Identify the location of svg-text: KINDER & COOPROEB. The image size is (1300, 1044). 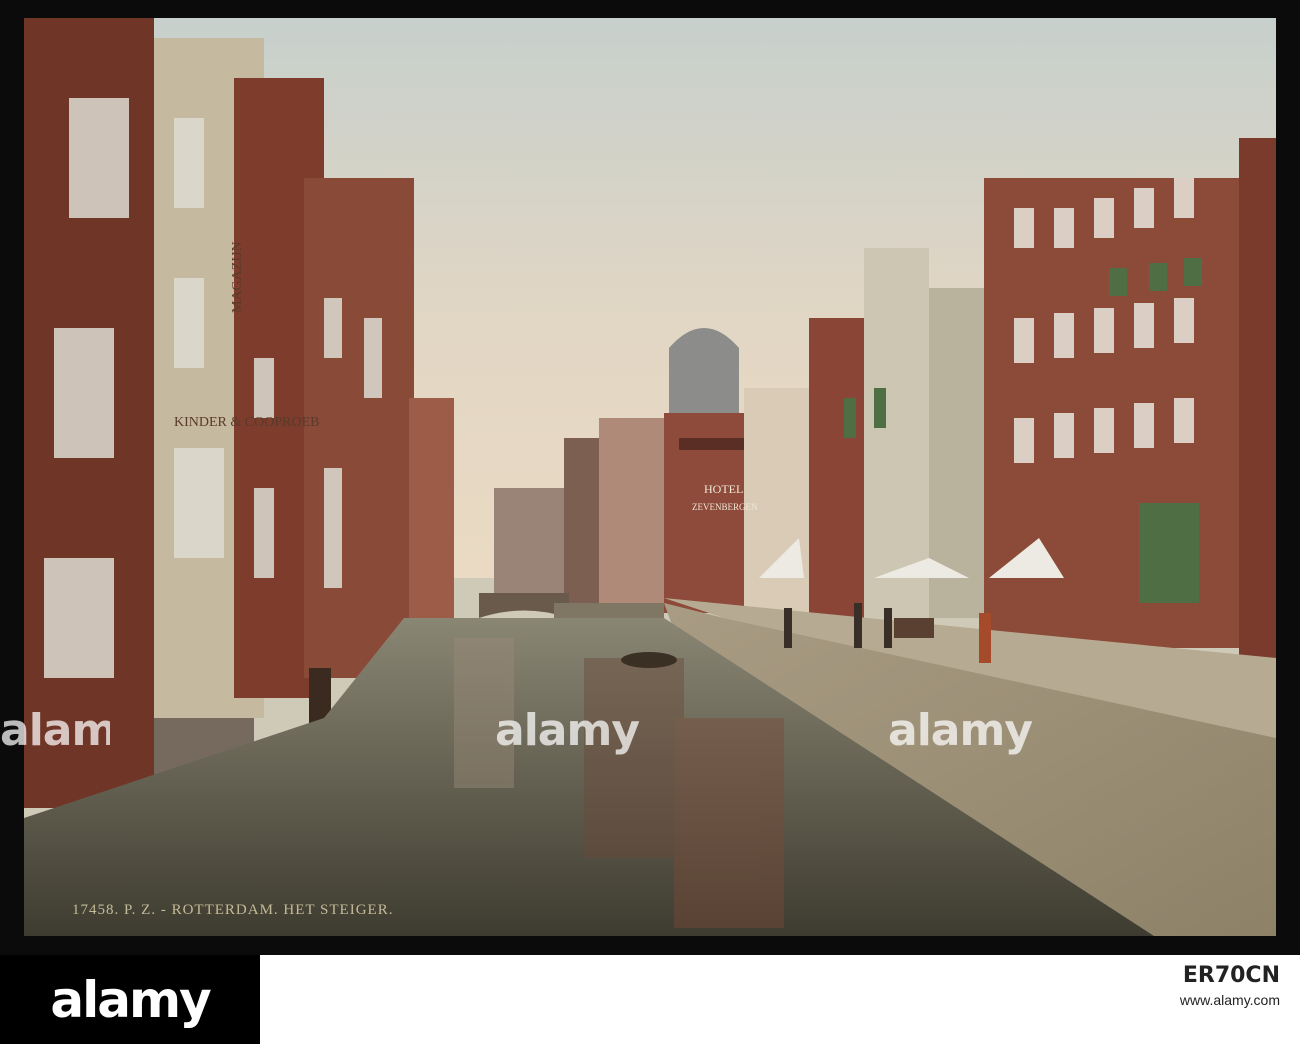
(246, 422).